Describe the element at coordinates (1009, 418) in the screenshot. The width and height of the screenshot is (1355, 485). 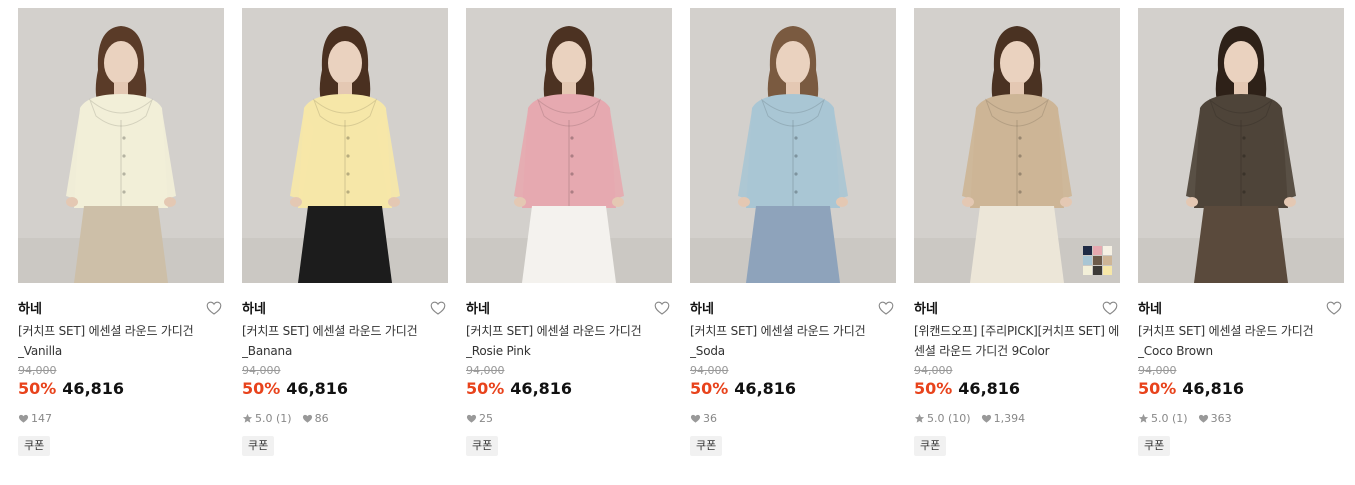
I see `likes-count: 1,394` at that location.